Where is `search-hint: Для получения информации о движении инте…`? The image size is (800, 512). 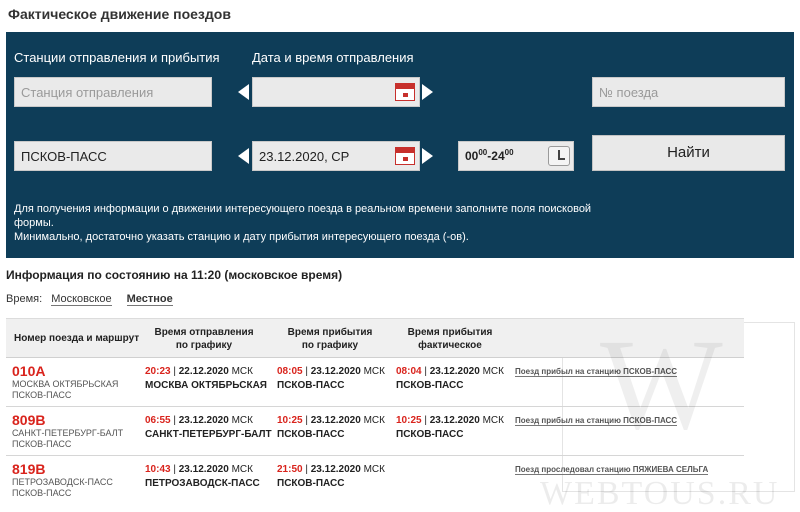 search-hint: Для получения информации о движении инте… is located at coordinates (304, 223).